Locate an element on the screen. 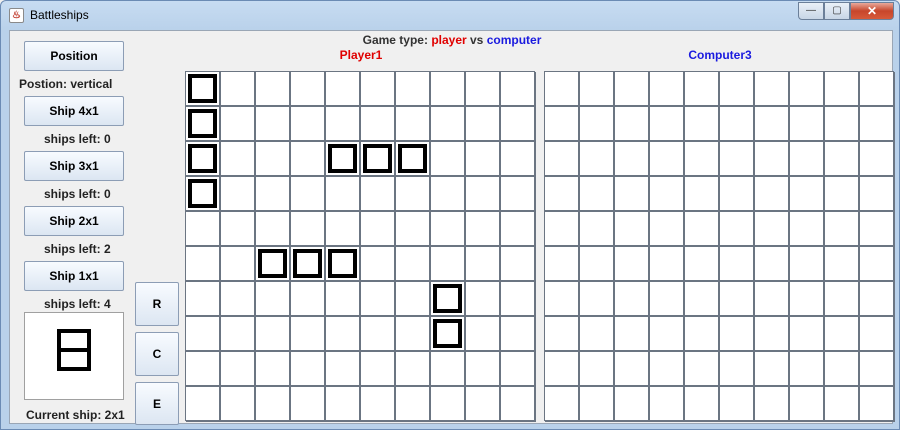 The height and width of the screenshot is (430, 900). ship-1x1-button: Ship 1x1 is located at coordinates (74, 276).